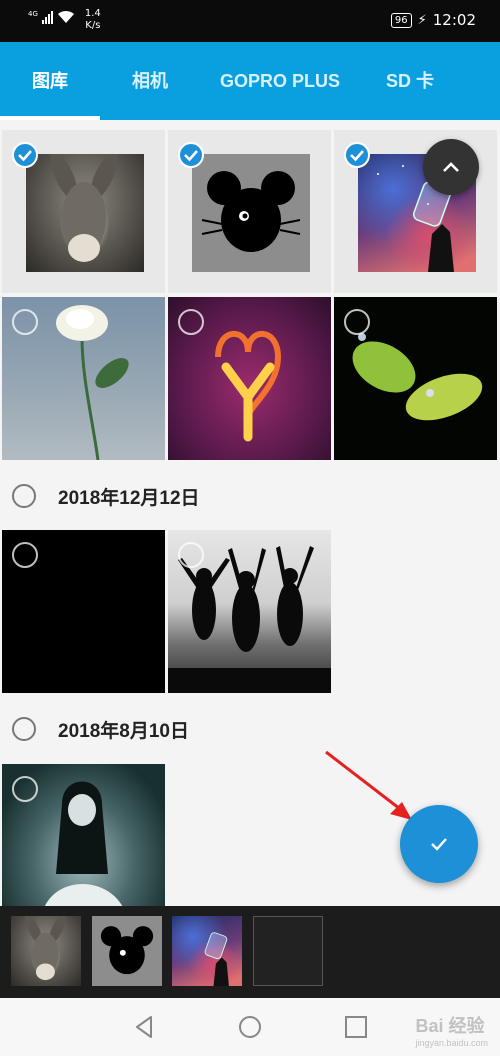  I want to click on recents-icon, so click(356, 1027).